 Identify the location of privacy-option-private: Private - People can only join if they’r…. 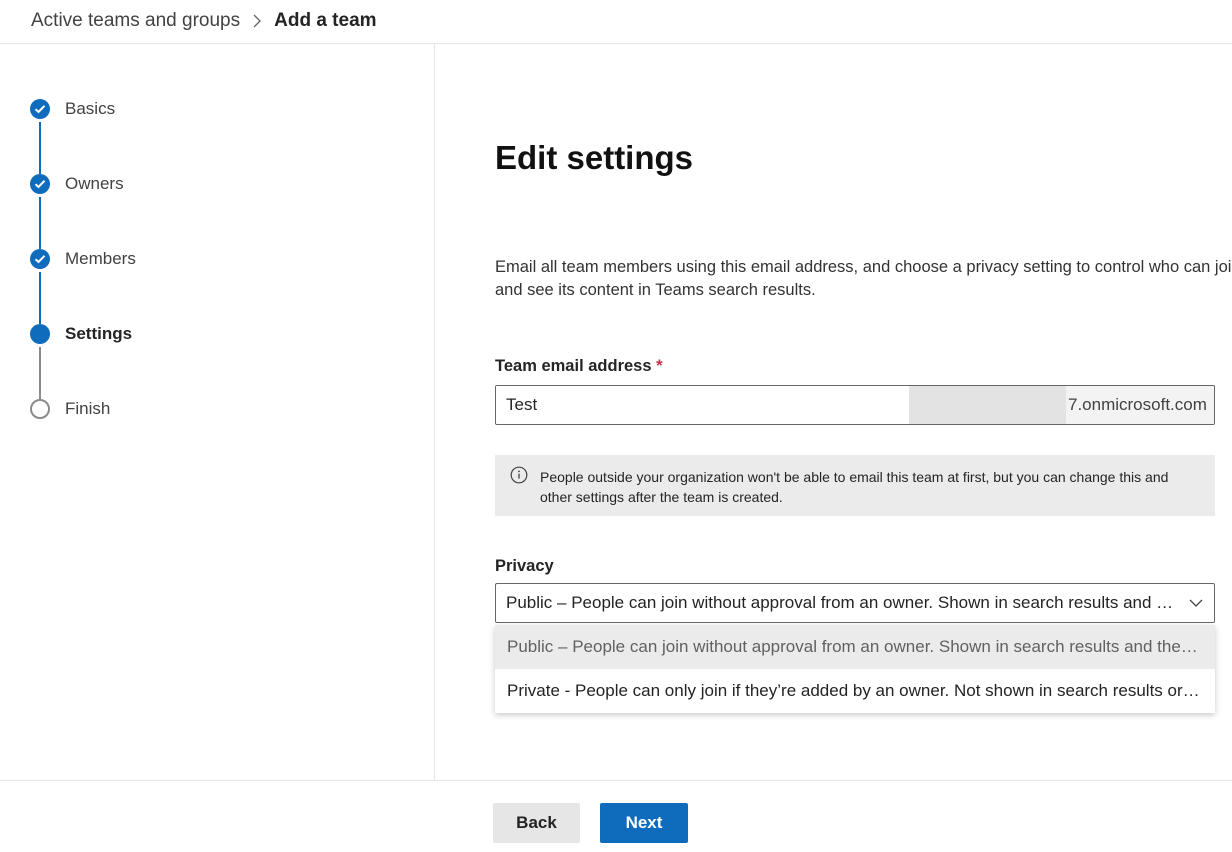
(855, 691).